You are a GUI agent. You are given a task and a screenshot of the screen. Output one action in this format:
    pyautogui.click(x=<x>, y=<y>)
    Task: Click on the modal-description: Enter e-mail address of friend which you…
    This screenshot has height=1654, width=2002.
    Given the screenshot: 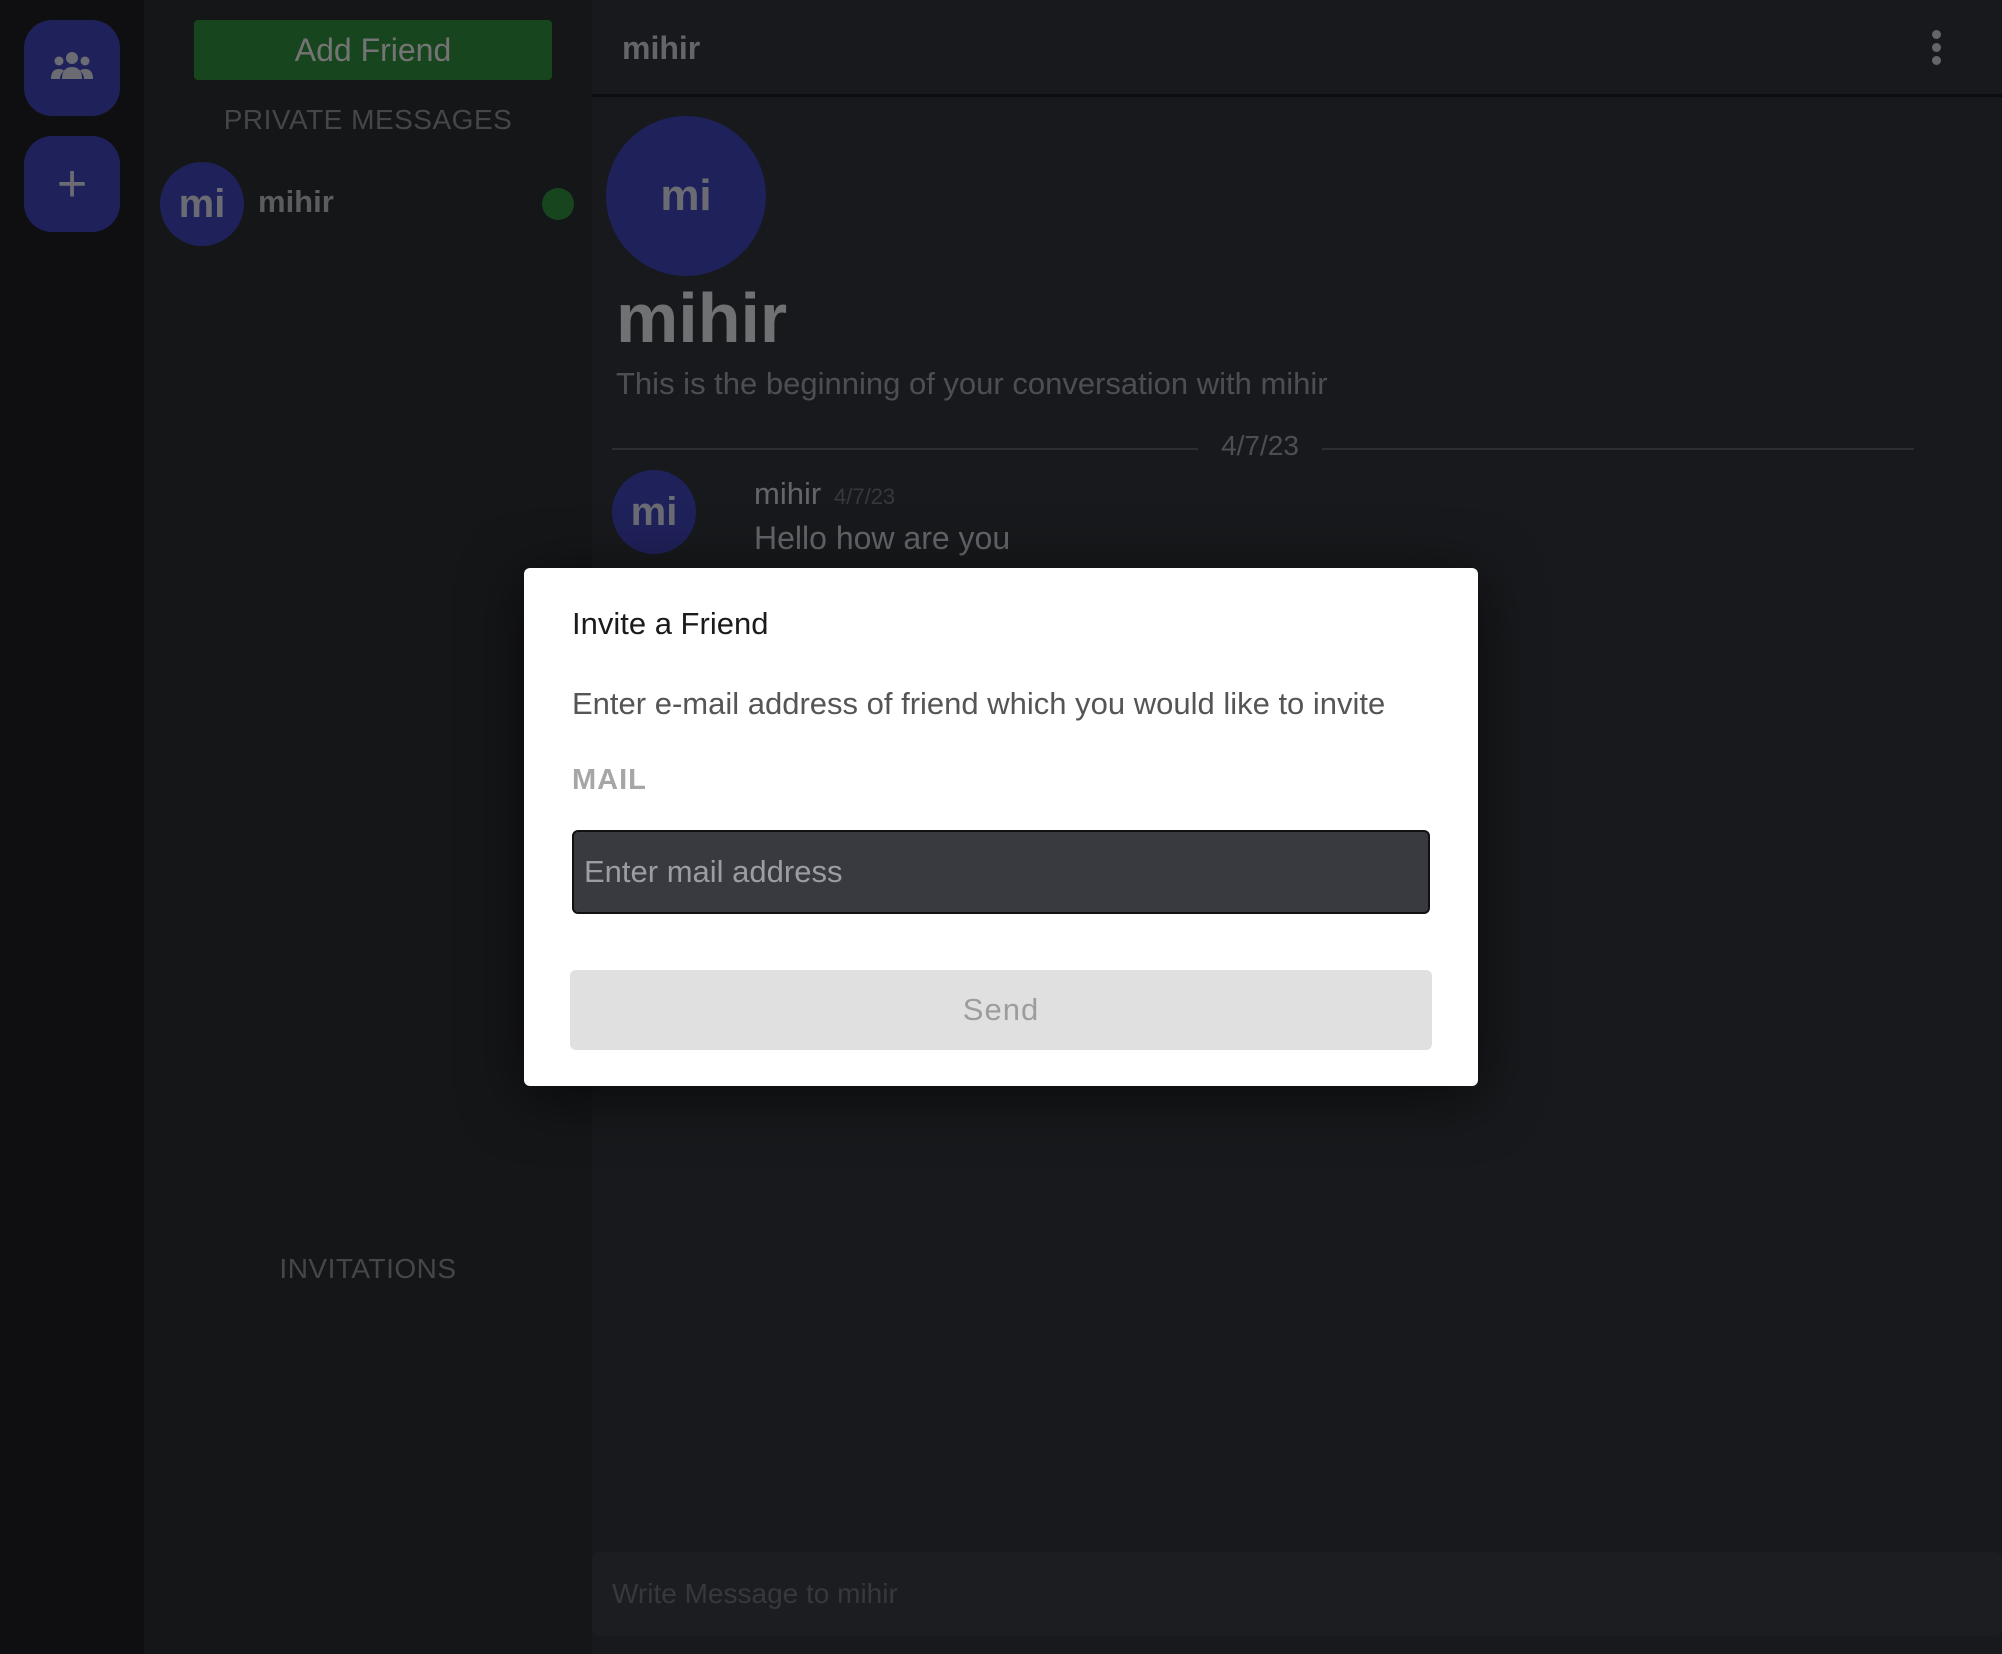 What is the action you would take?
    pyautogui.click(x=979, y=703)
    